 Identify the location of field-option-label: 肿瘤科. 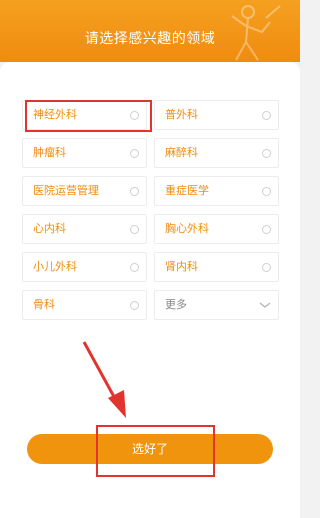
(49, 152).